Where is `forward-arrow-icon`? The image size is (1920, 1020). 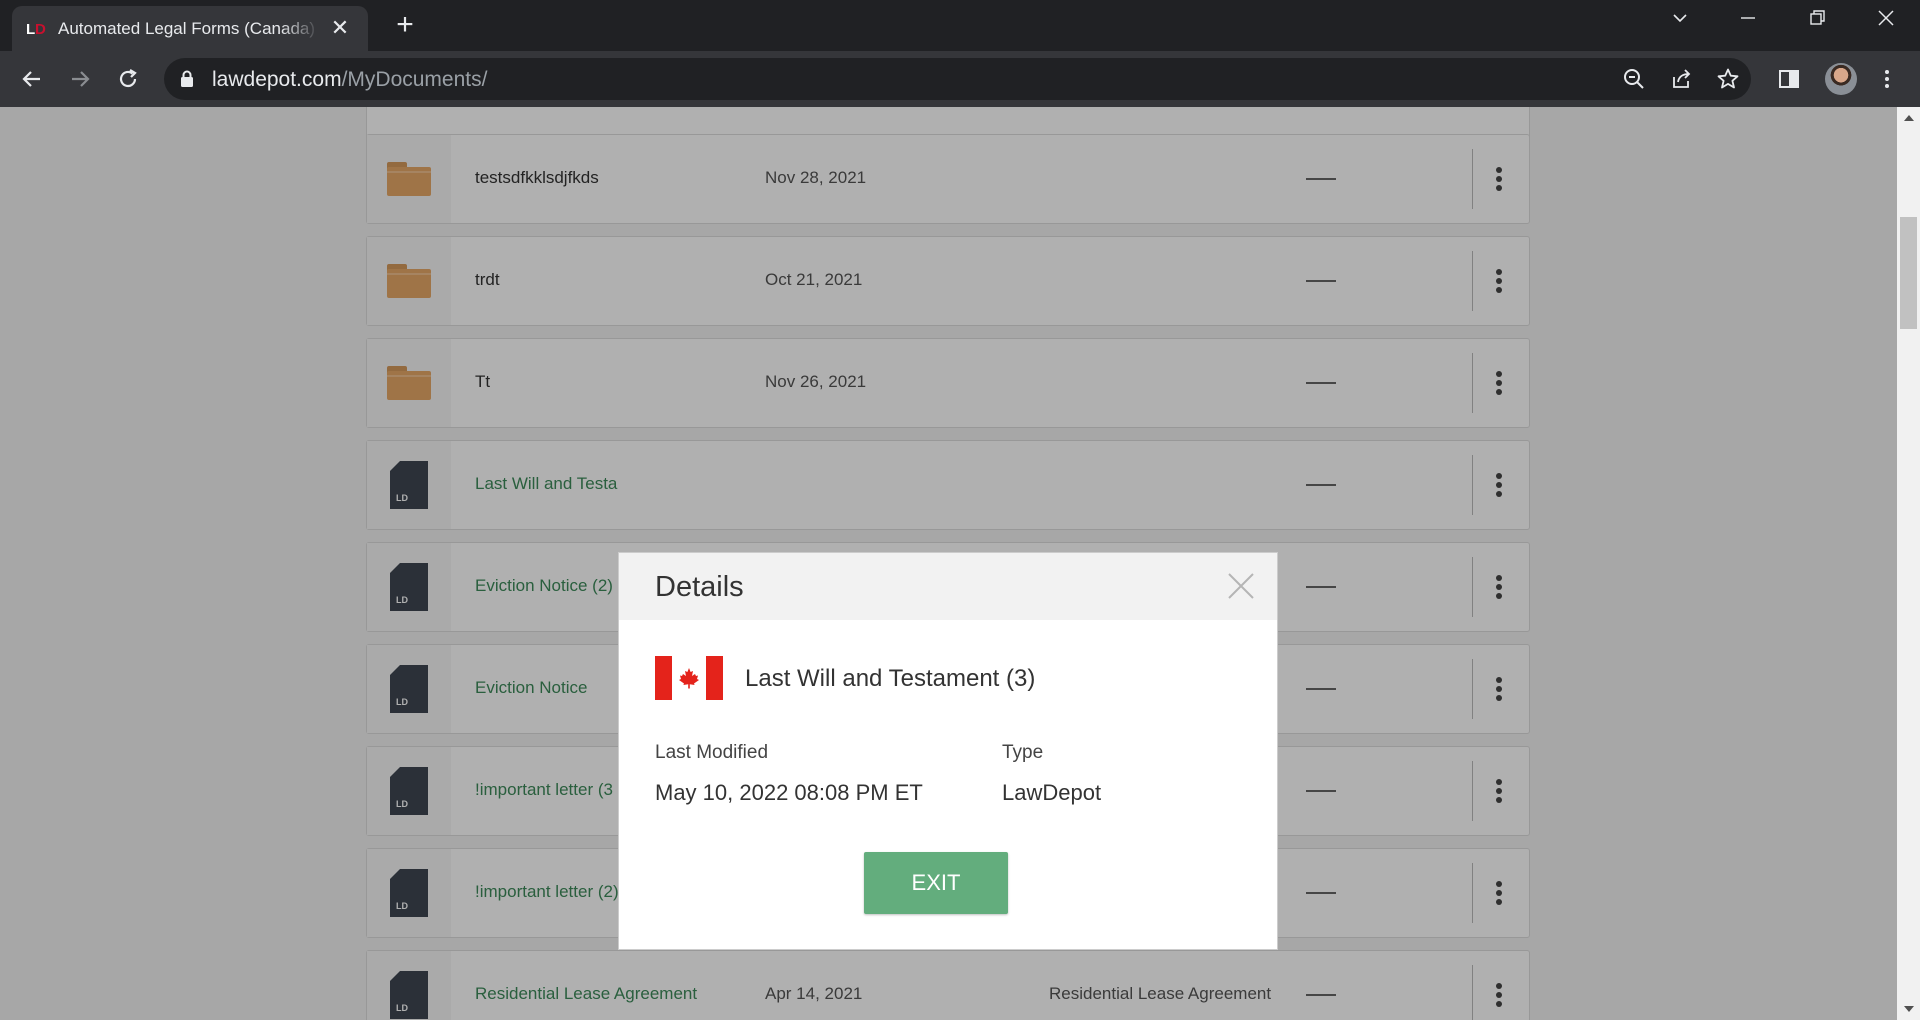
forward-arrow-icon is located at coordinates (80, 79).